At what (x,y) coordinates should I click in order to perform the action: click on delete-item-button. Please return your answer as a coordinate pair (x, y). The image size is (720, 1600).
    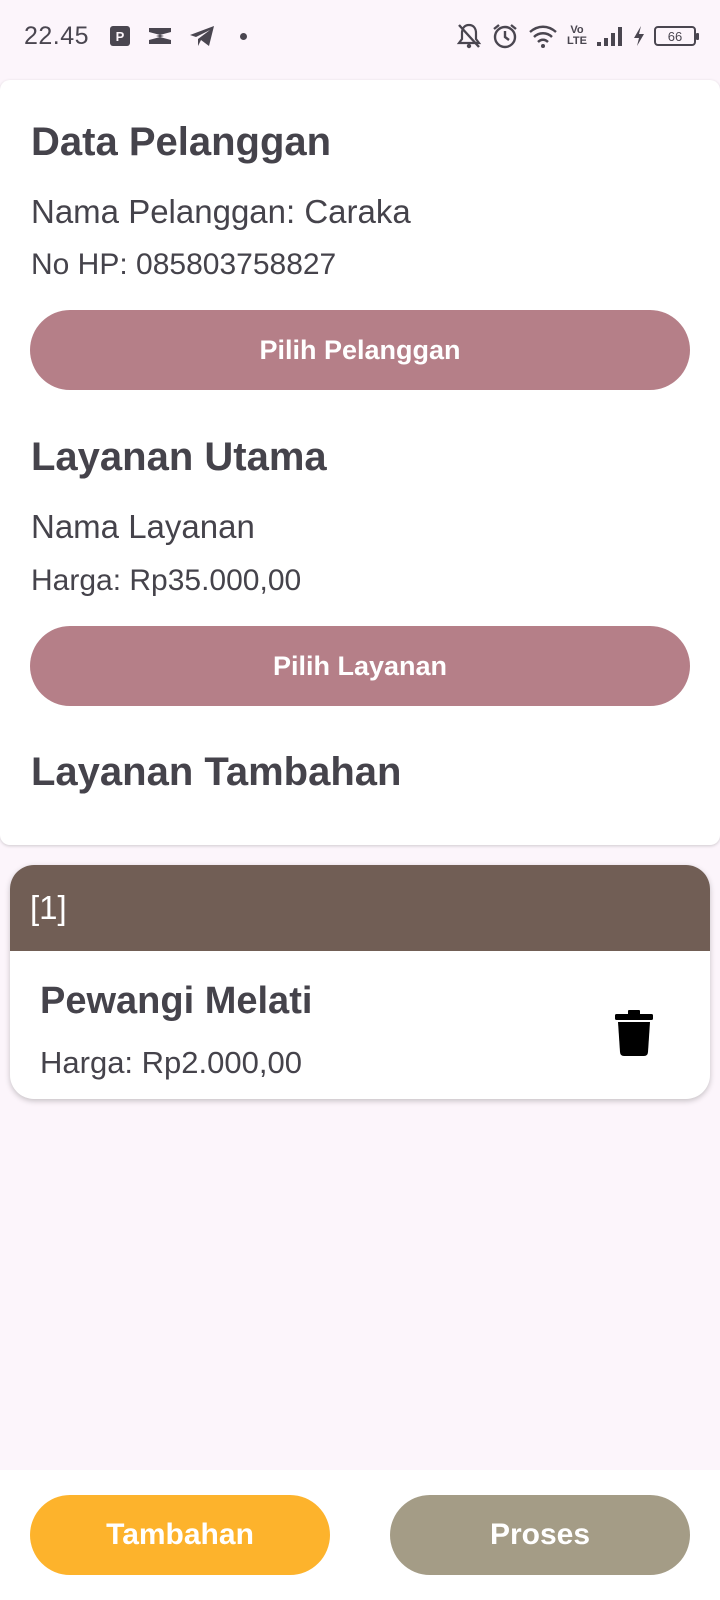
    Looking at the image, I should click on (634, 1033).